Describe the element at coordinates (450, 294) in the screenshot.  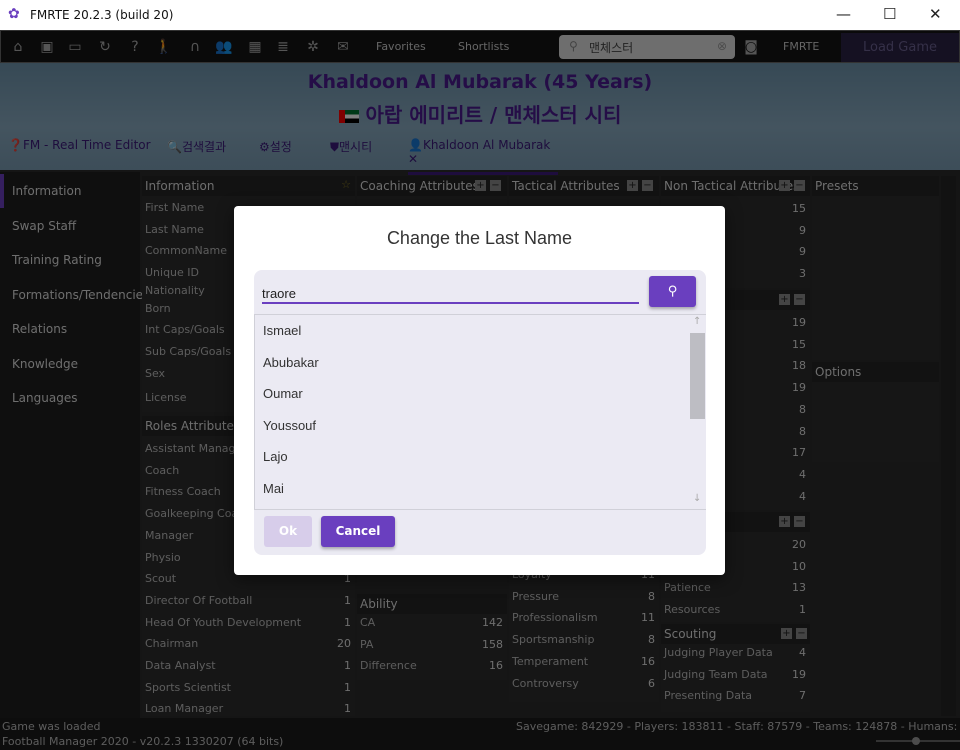
I see `last-name-search-input` at that location.